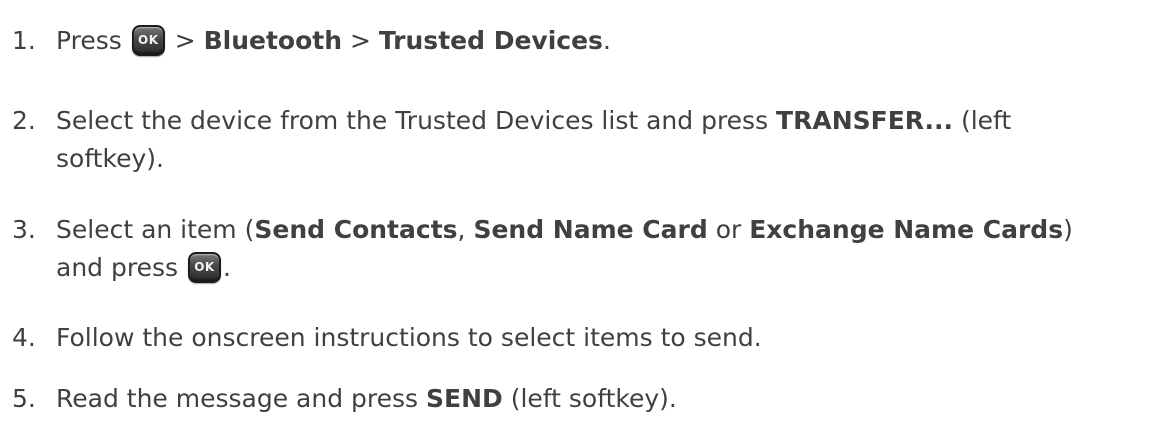 Image resolution: width=1174 pixels, height=430 pixels. What do you see at coordinates (24, 337) in the screenshot?
I see `step-number: 4.` at bounding box center [24, 337].